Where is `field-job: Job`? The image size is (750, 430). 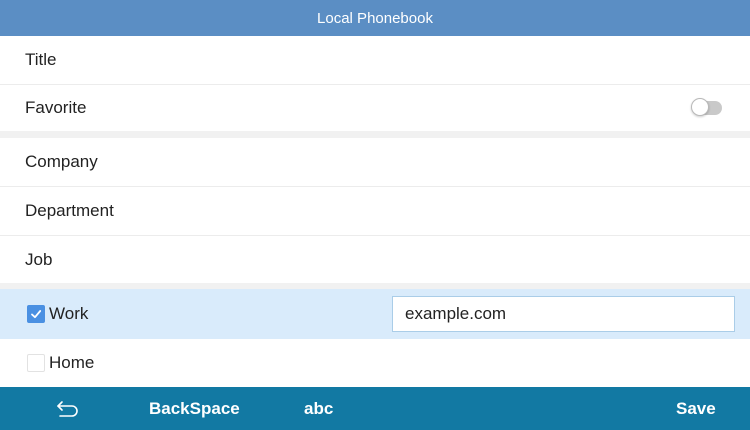 field-job: Job is located at coordinates (375, 259).